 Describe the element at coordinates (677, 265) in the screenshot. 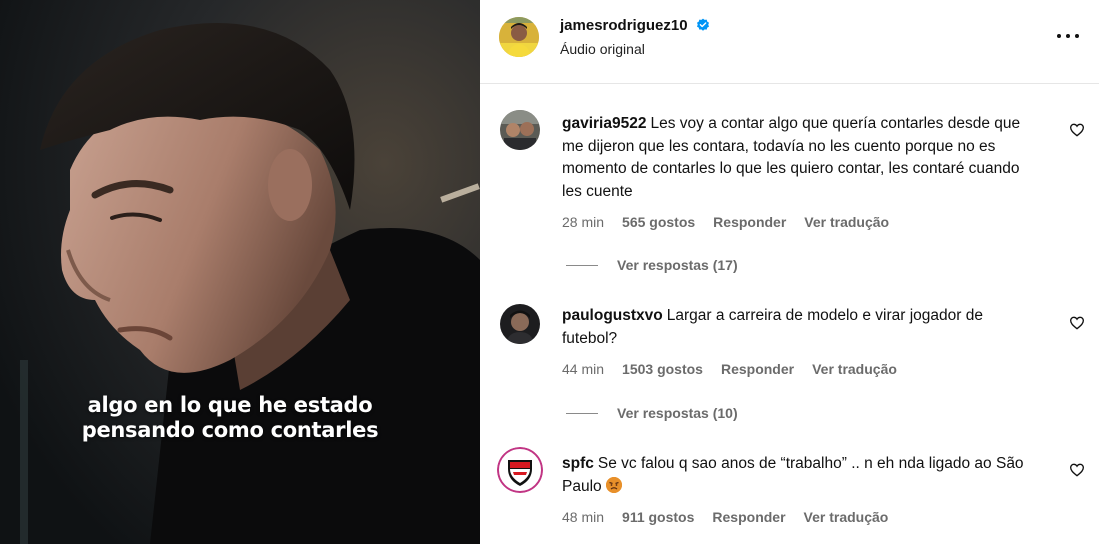

I see `view-replies-label: Ver respostas (17)` at that location.